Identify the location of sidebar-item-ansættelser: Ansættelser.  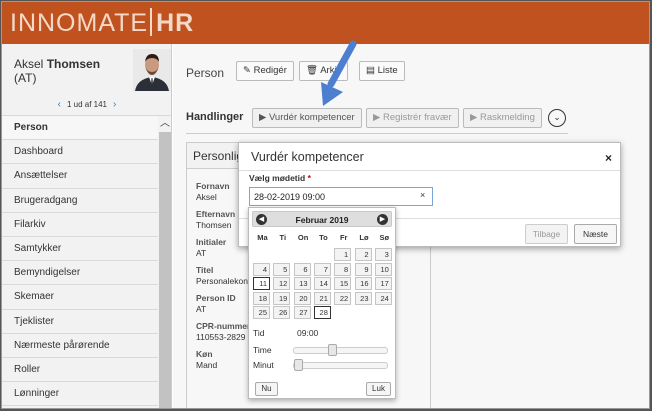
(80, 176).